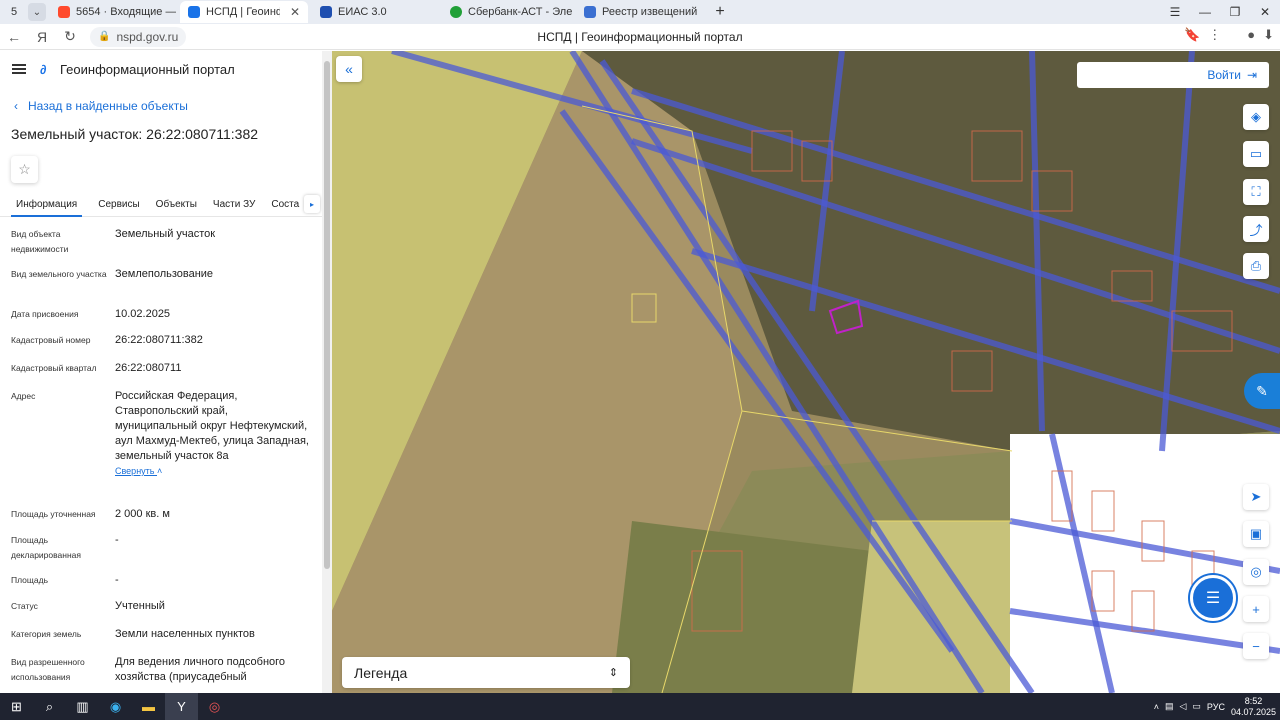 Image resolution: width=1280 pixels, height=720 pixels. I want to click on back-to-results-link: ‹ Назад в найденные объекты, so click(173, 106).